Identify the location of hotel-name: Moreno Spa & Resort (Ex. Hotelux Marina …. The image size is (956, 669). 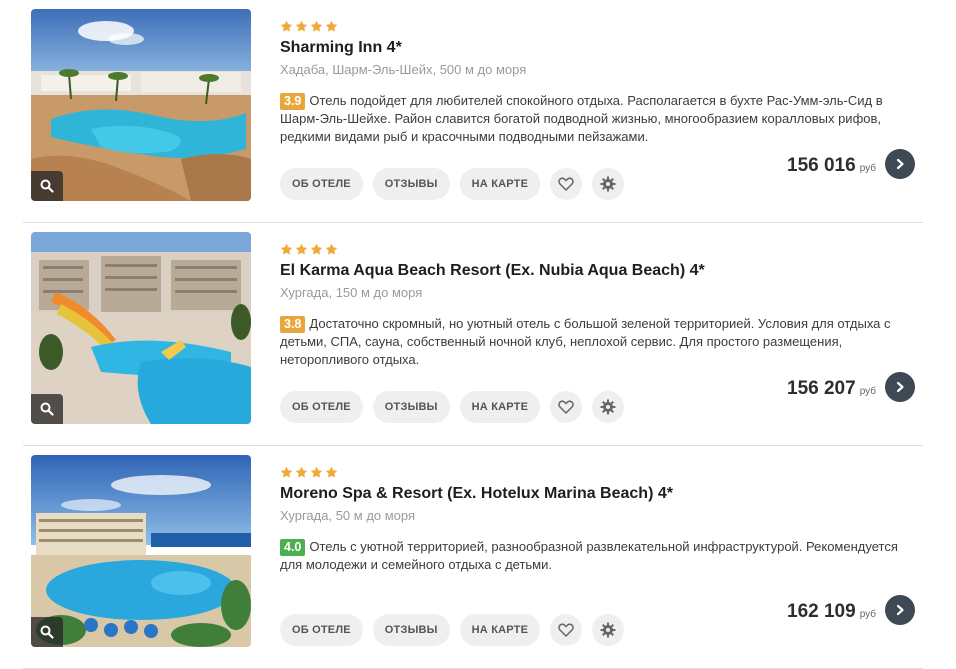
(600, 494).